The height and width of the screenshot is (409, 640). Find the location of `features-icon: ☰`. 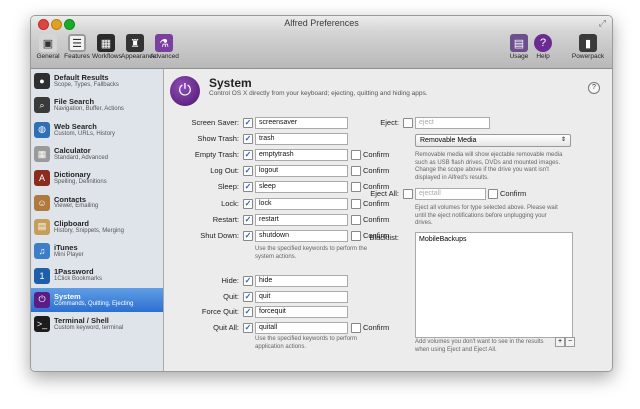

features-icon: ☰ is located at coordinates (77, 43).